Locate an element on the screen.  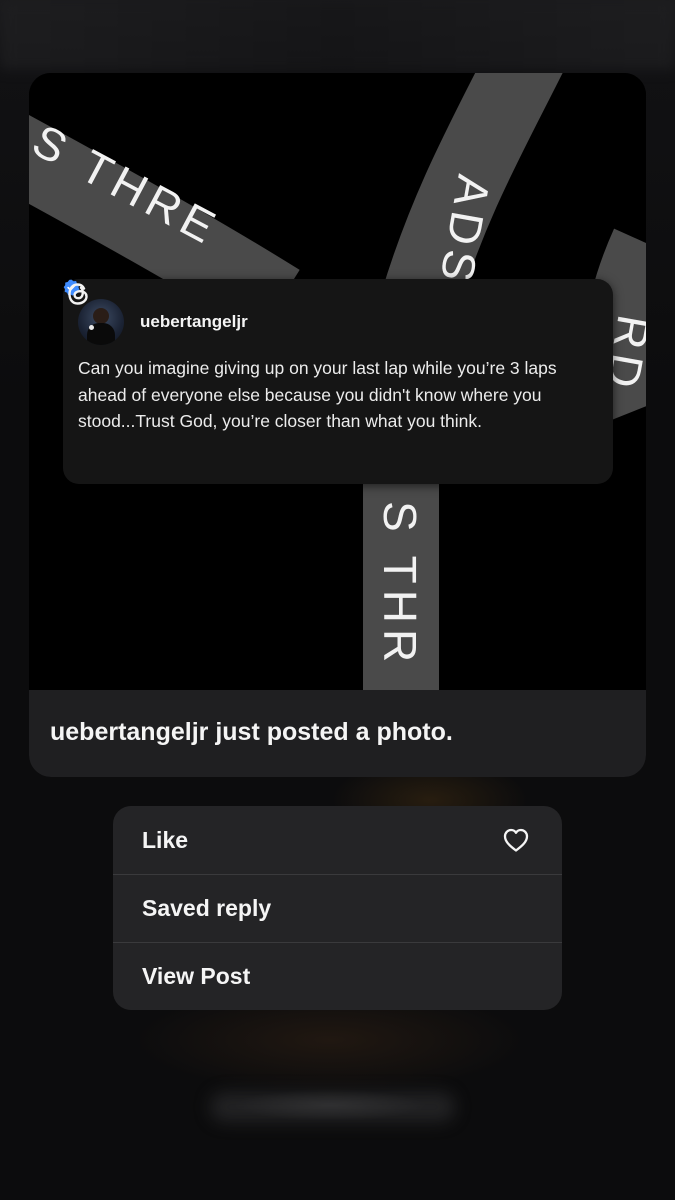
menu-item-view-post: View Post is located at coordinates (337, 976).